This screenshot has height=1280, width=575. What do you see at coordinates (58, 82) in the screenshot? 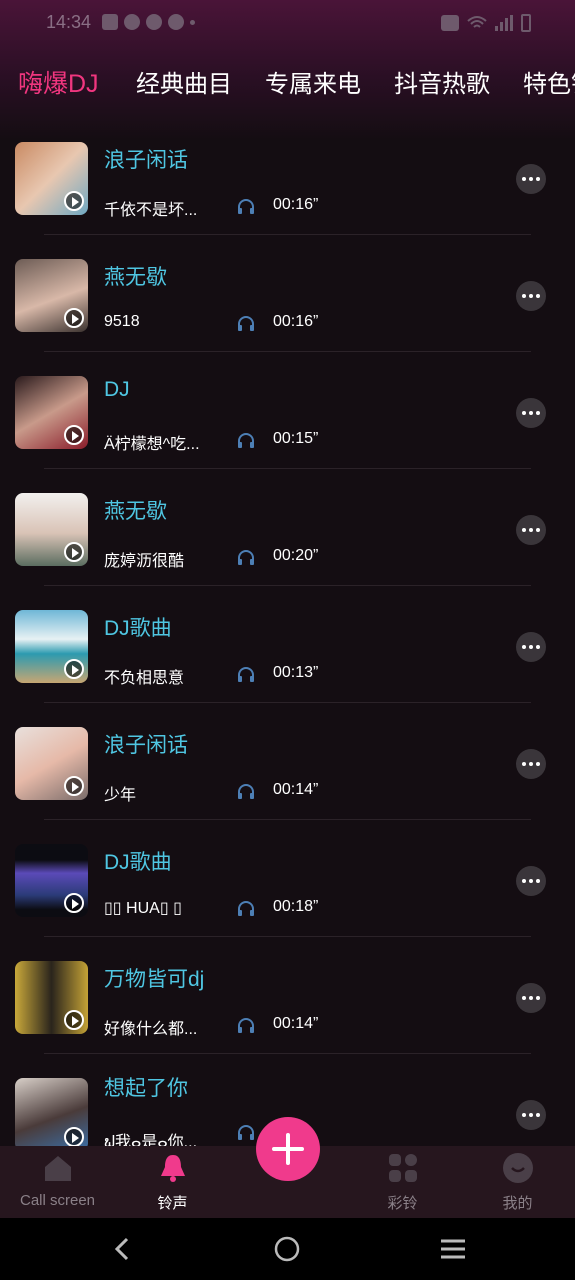
I see `tab-haibao-dj: 嗨爆DJ` at bounding box center [58, 82].